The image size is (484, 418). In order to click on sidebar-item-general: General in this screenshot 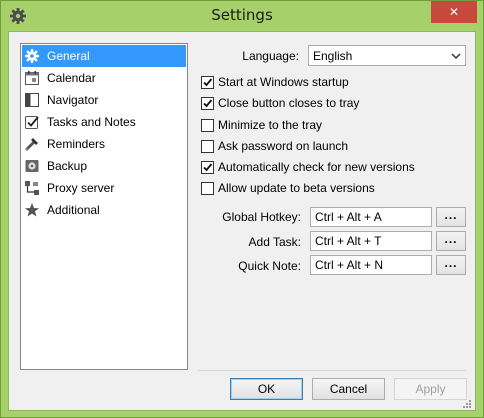, I will do `click(104, 56)`.